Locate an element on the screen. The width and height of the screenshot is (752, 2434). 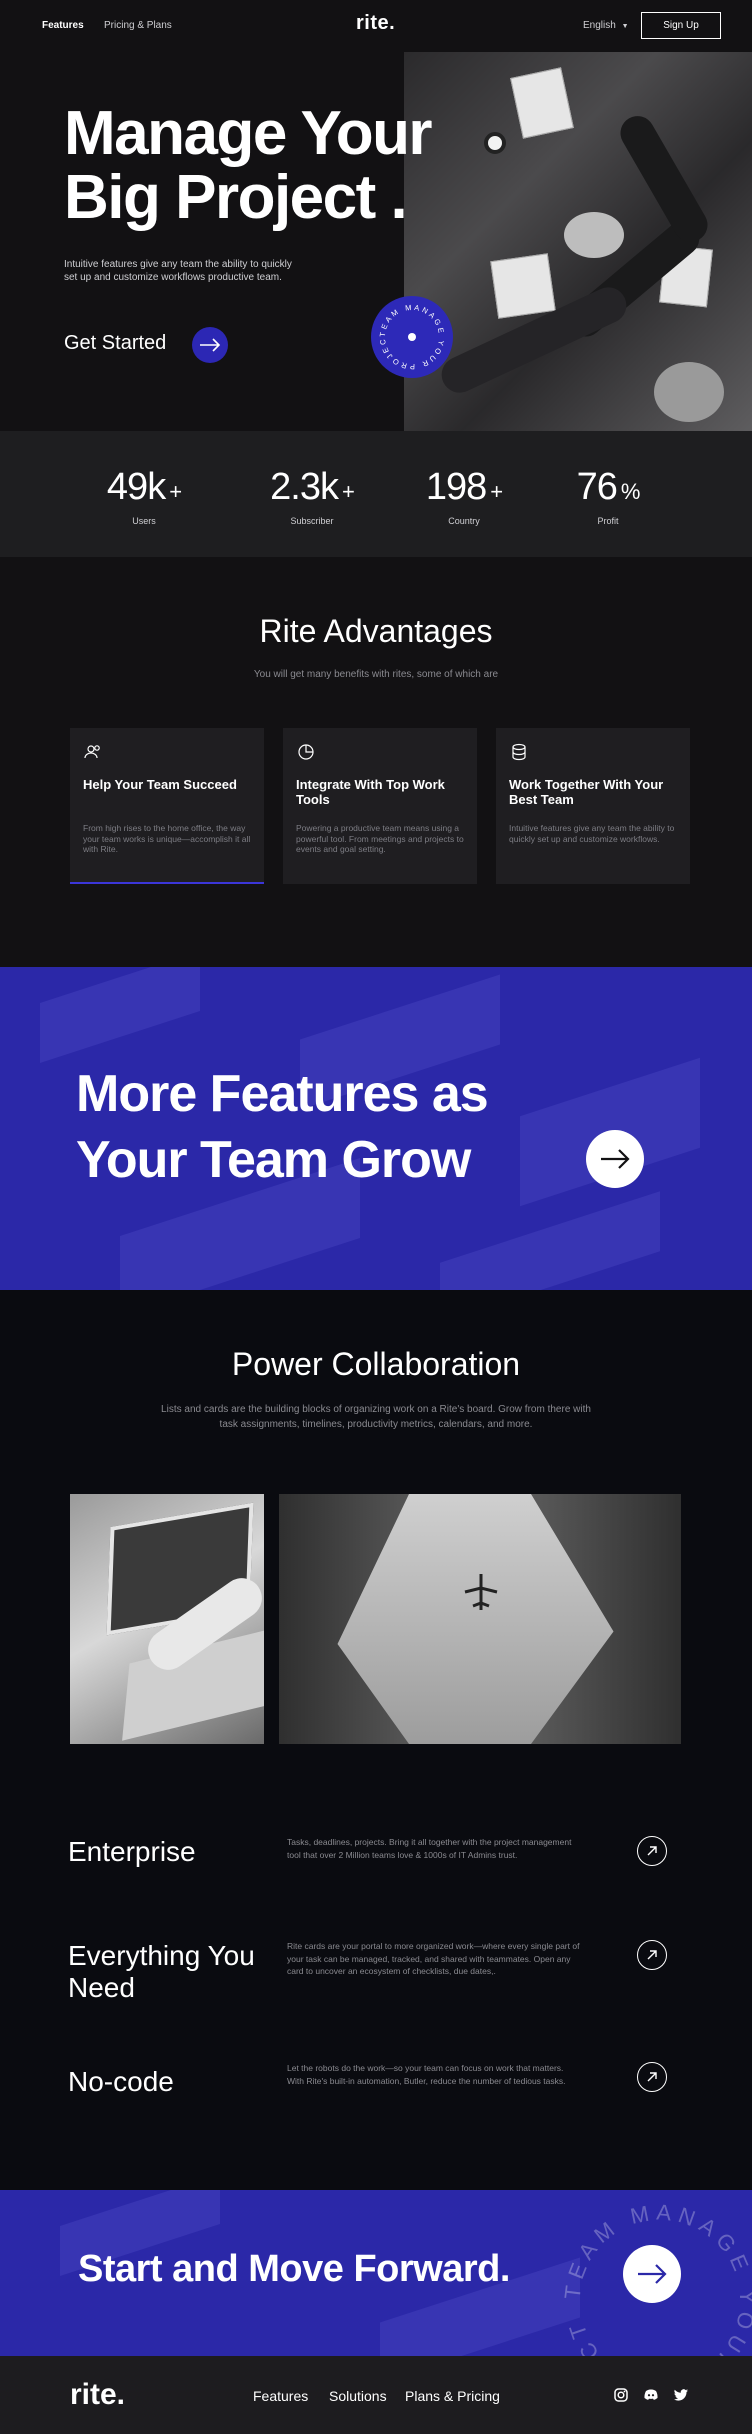
database-icon is located at coordinates (519, 752).